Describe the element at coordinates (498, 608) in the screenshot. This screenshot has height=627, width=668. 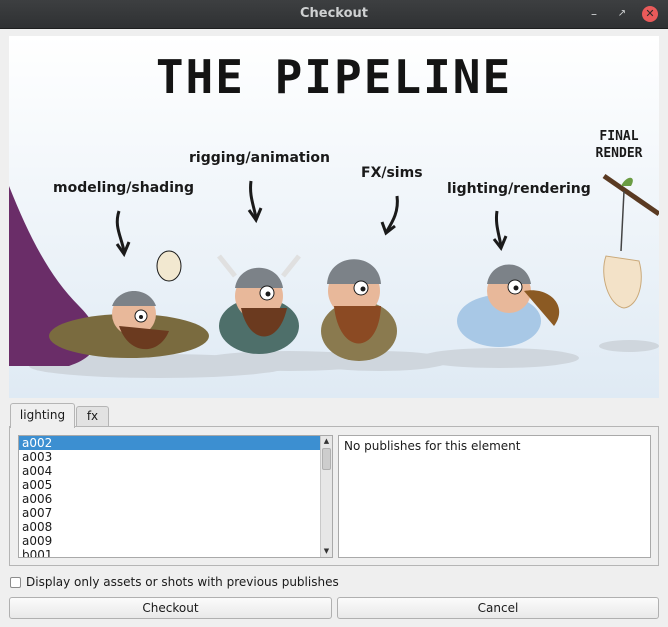
I see `cancel-button: Cancel` at that location.